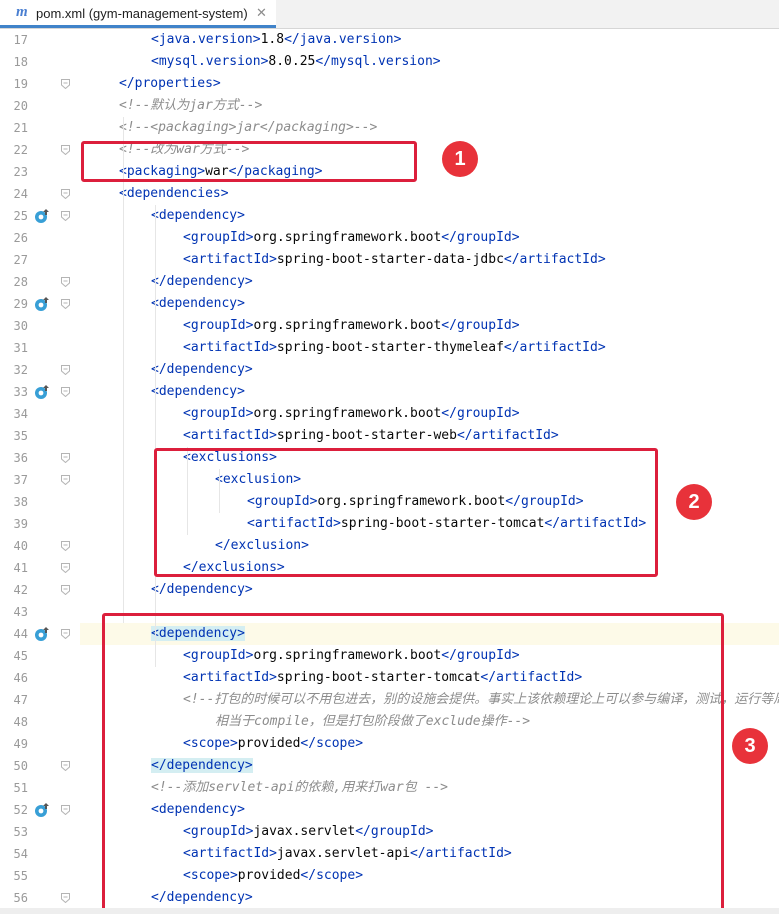 The width and height of the screenshot is (779, 914). I want to click on line-number: 54, so click(20, 854).